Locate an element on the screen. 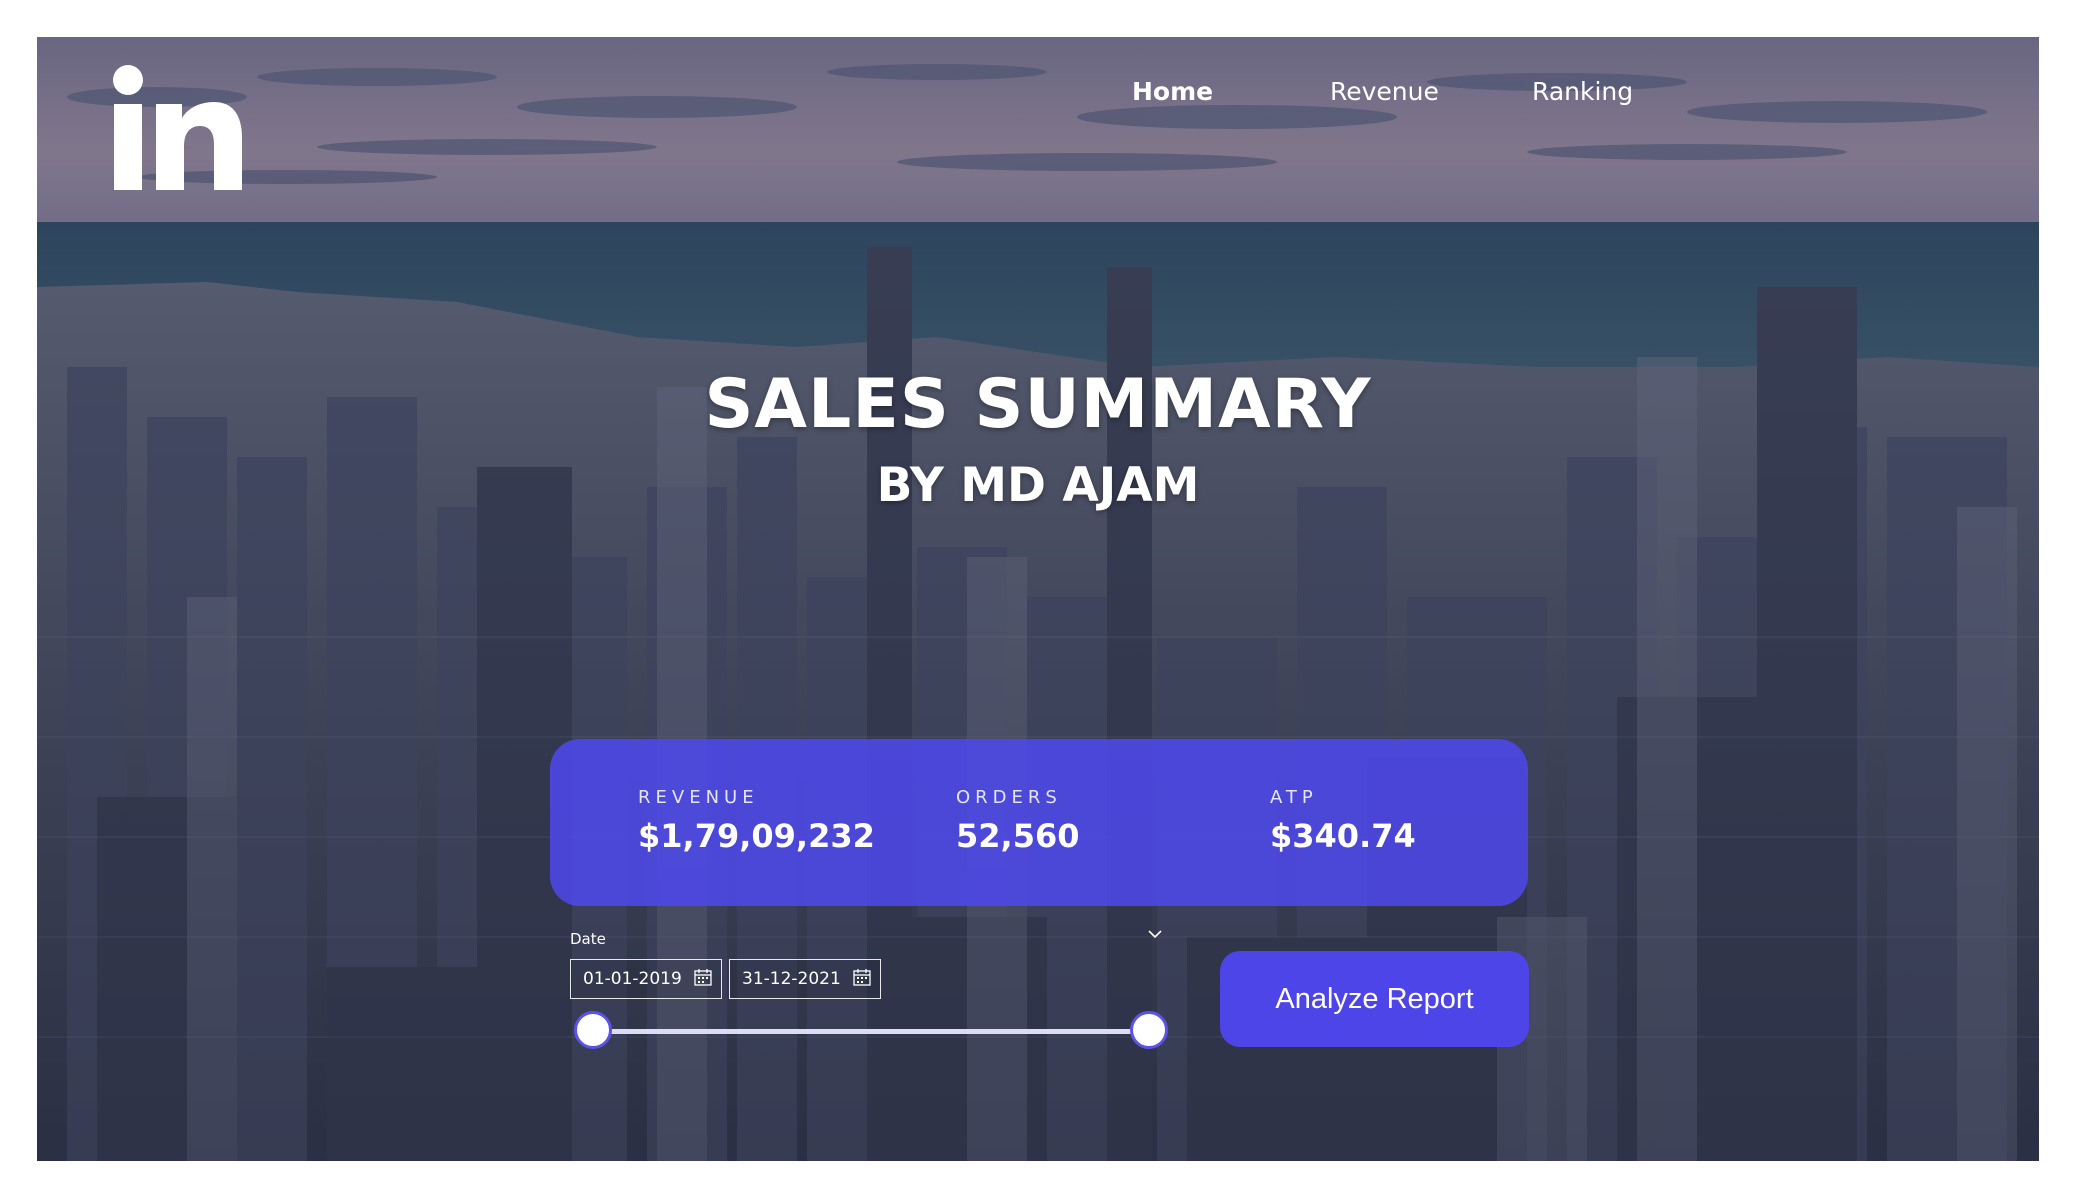  kpi-label: ATP is located at coordinates (1294, 797).